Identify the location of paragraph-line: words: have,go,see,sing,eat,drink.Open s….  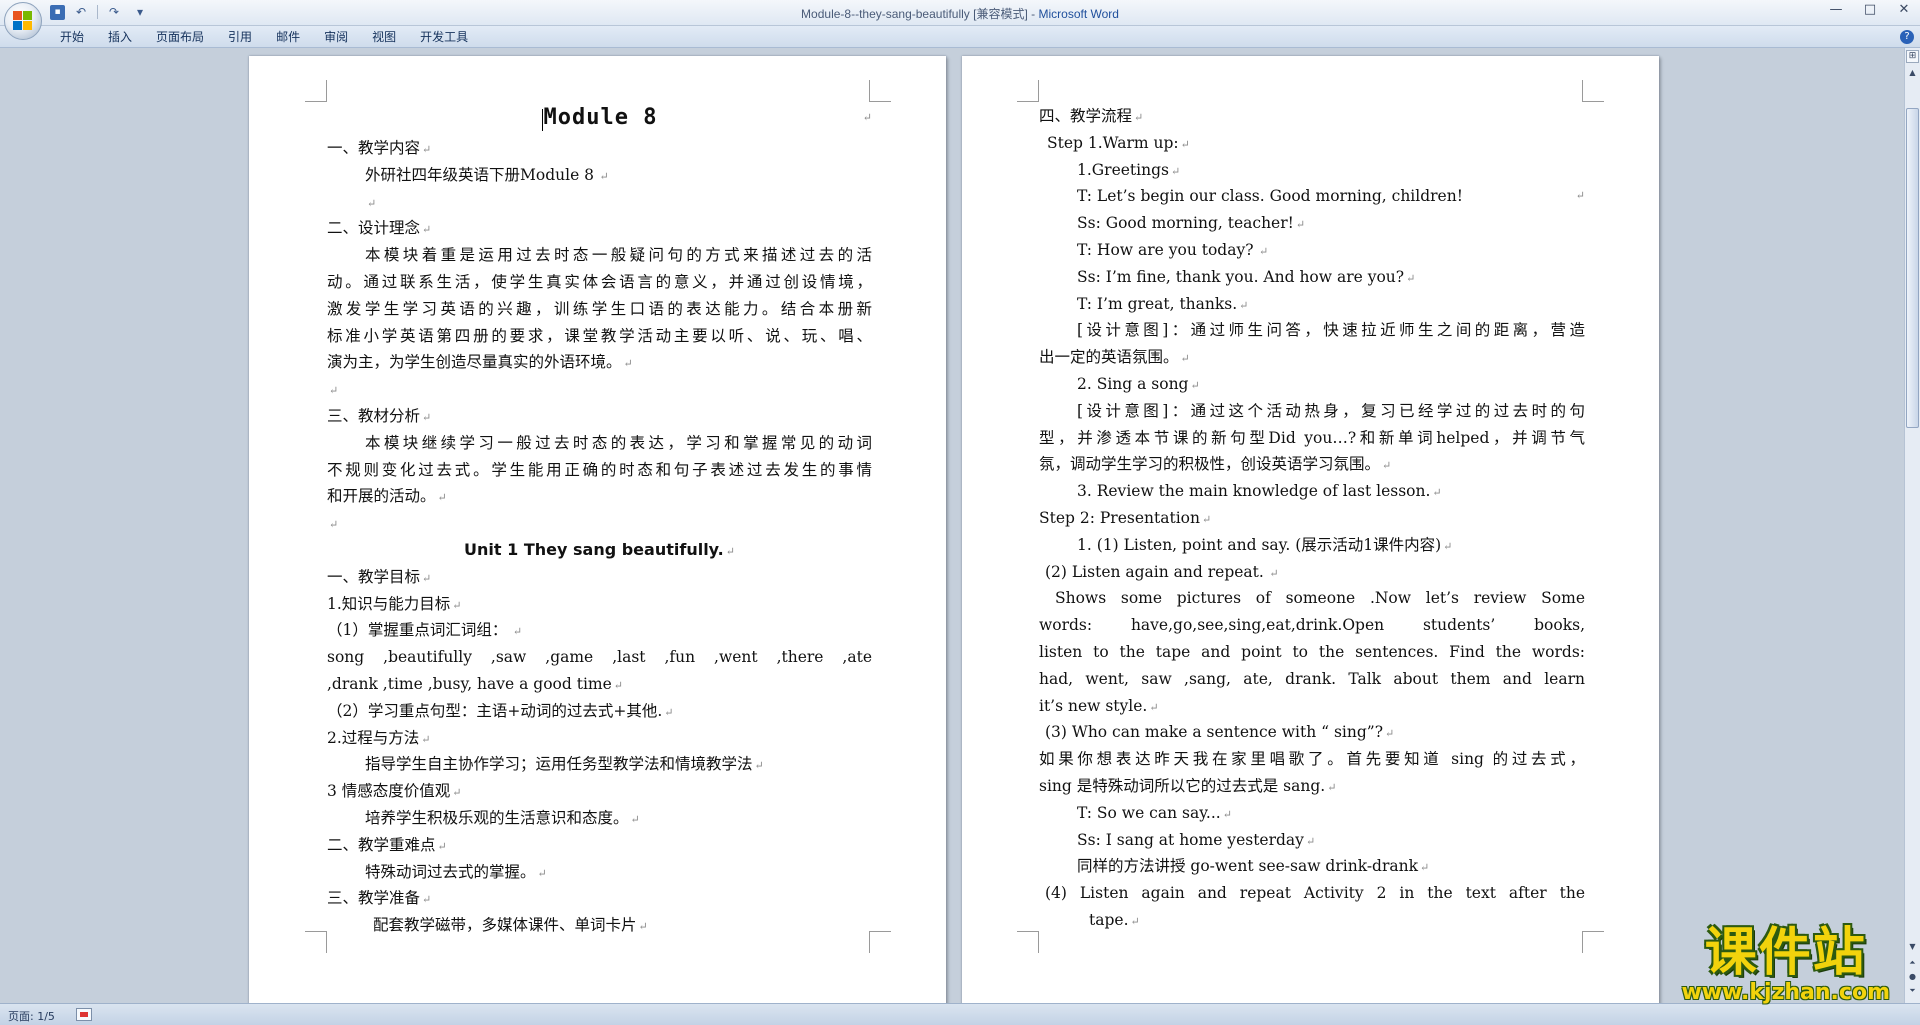
(1312, 625).